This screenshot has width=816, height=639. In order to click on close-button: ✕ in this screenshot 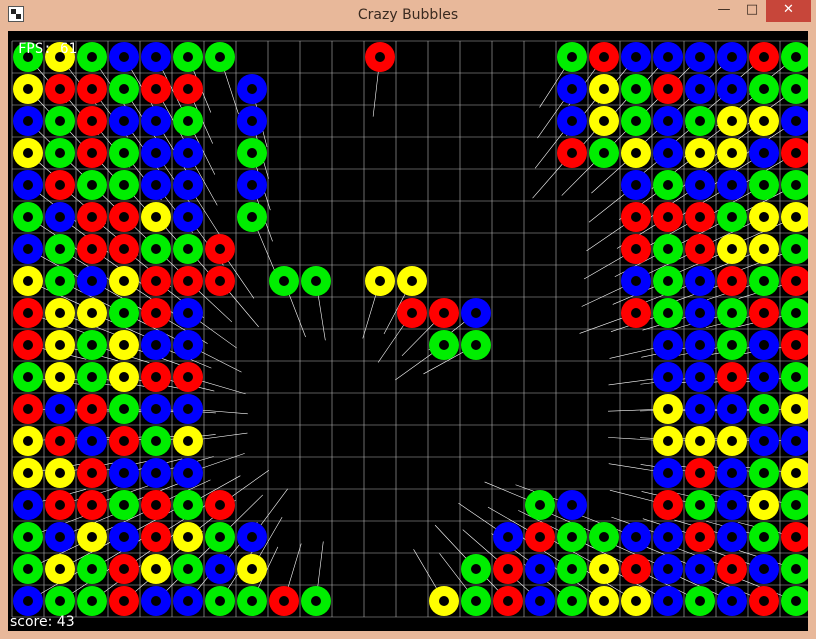, I will do `click(788, 11)`.